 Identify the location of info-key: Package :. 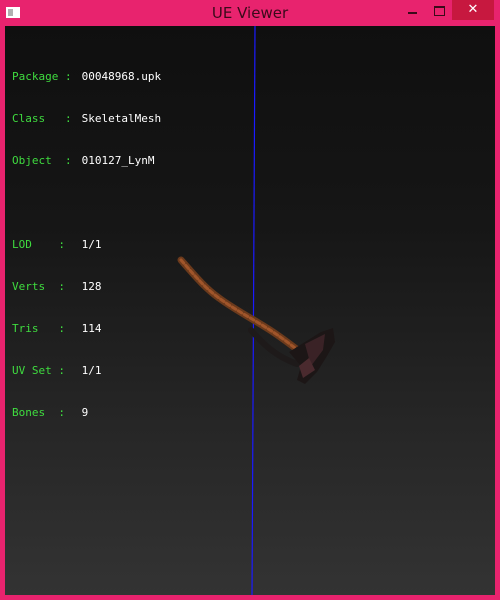
(42, 76).